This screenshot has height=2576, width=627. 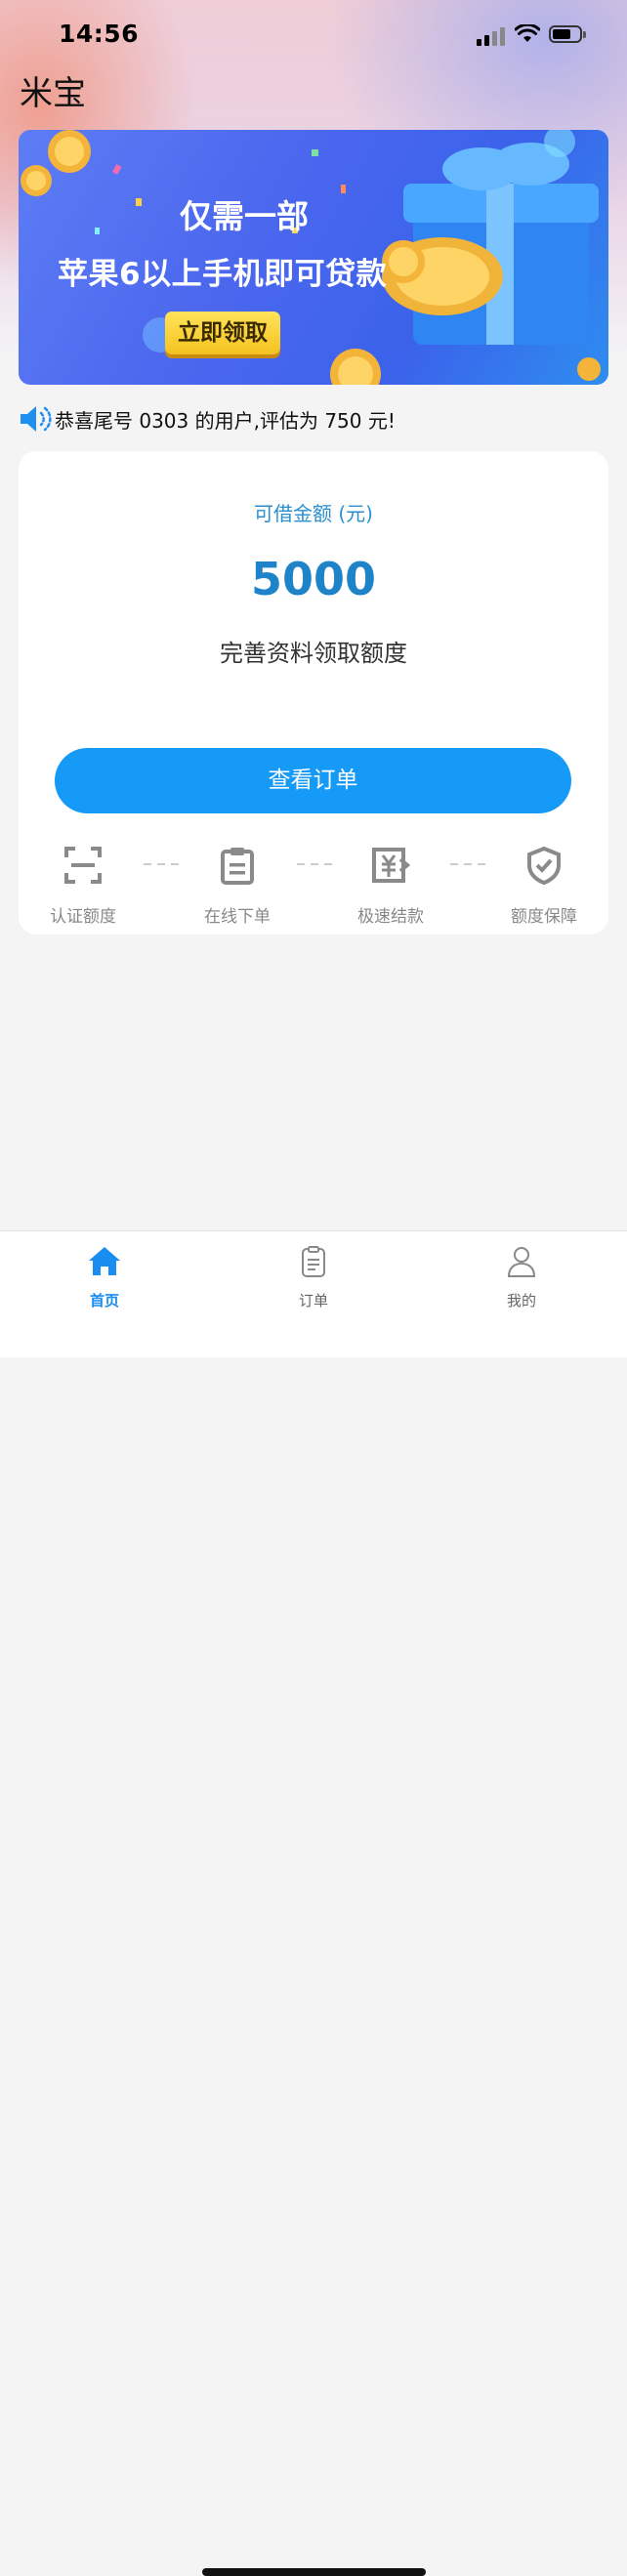 What do you see at coordinates (314, 2572) in the screenshot?
I see `home-indicator` at bounding box center [314, 2572].